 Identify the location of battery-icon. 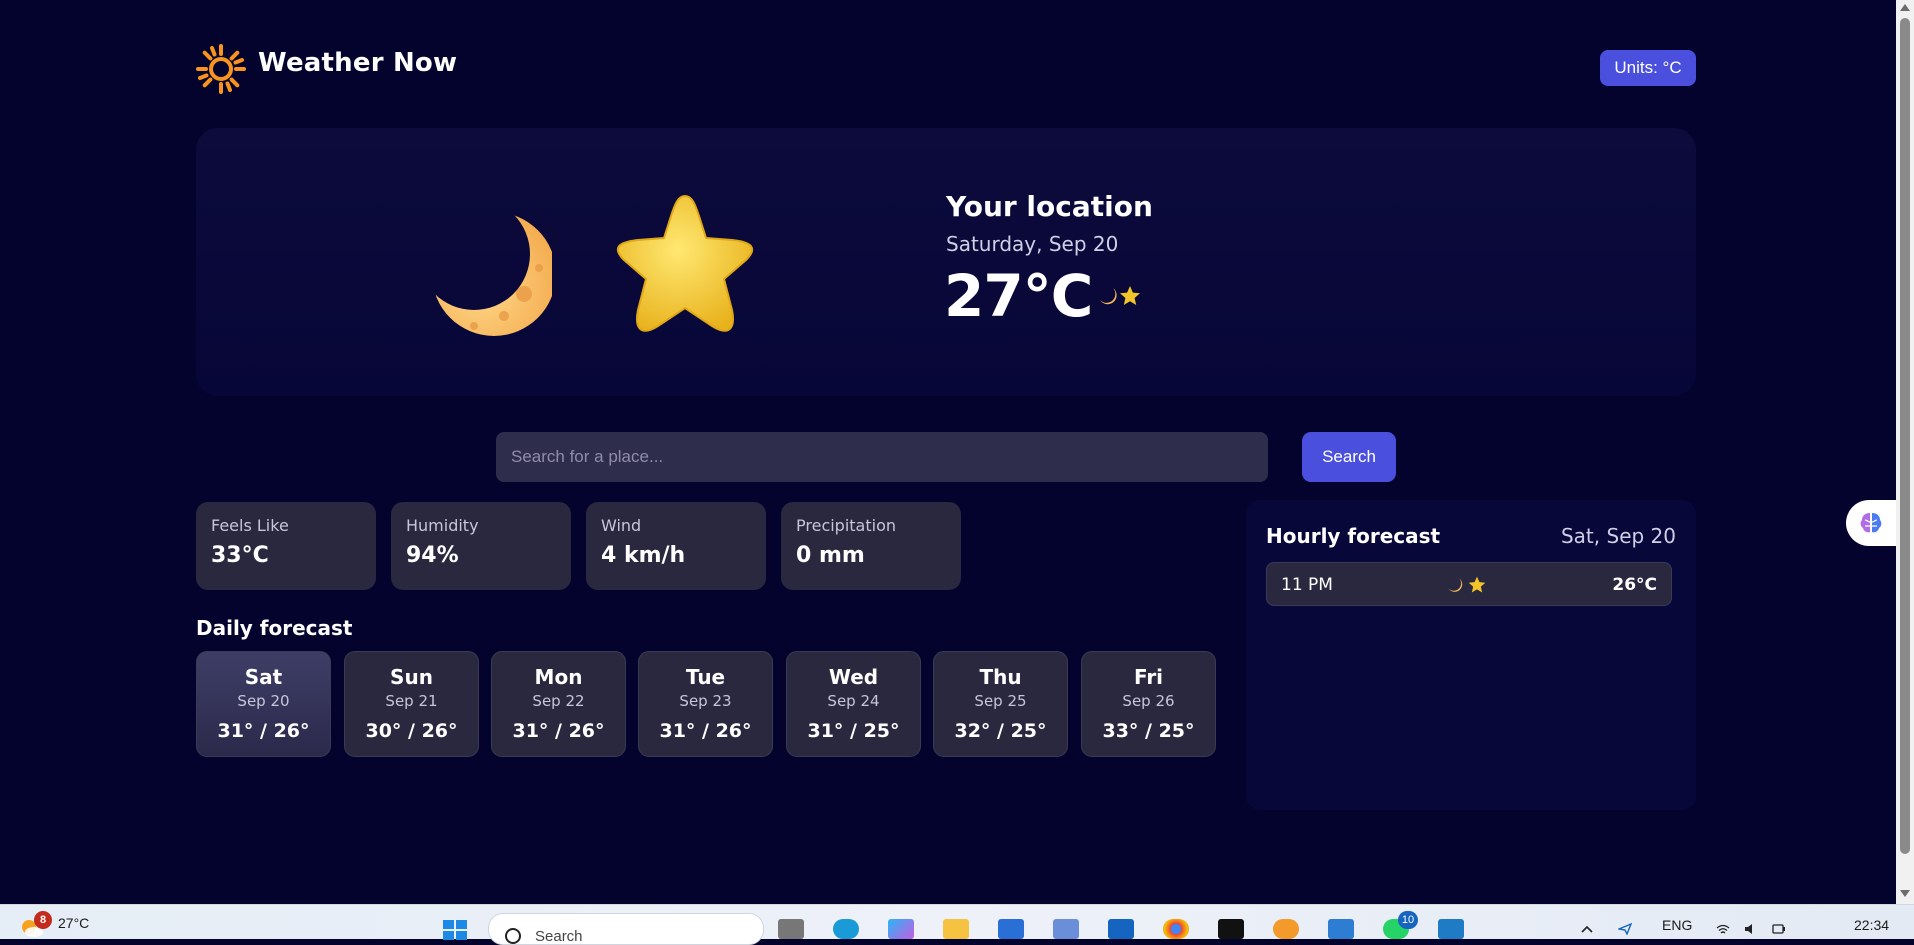
(1779, 929).